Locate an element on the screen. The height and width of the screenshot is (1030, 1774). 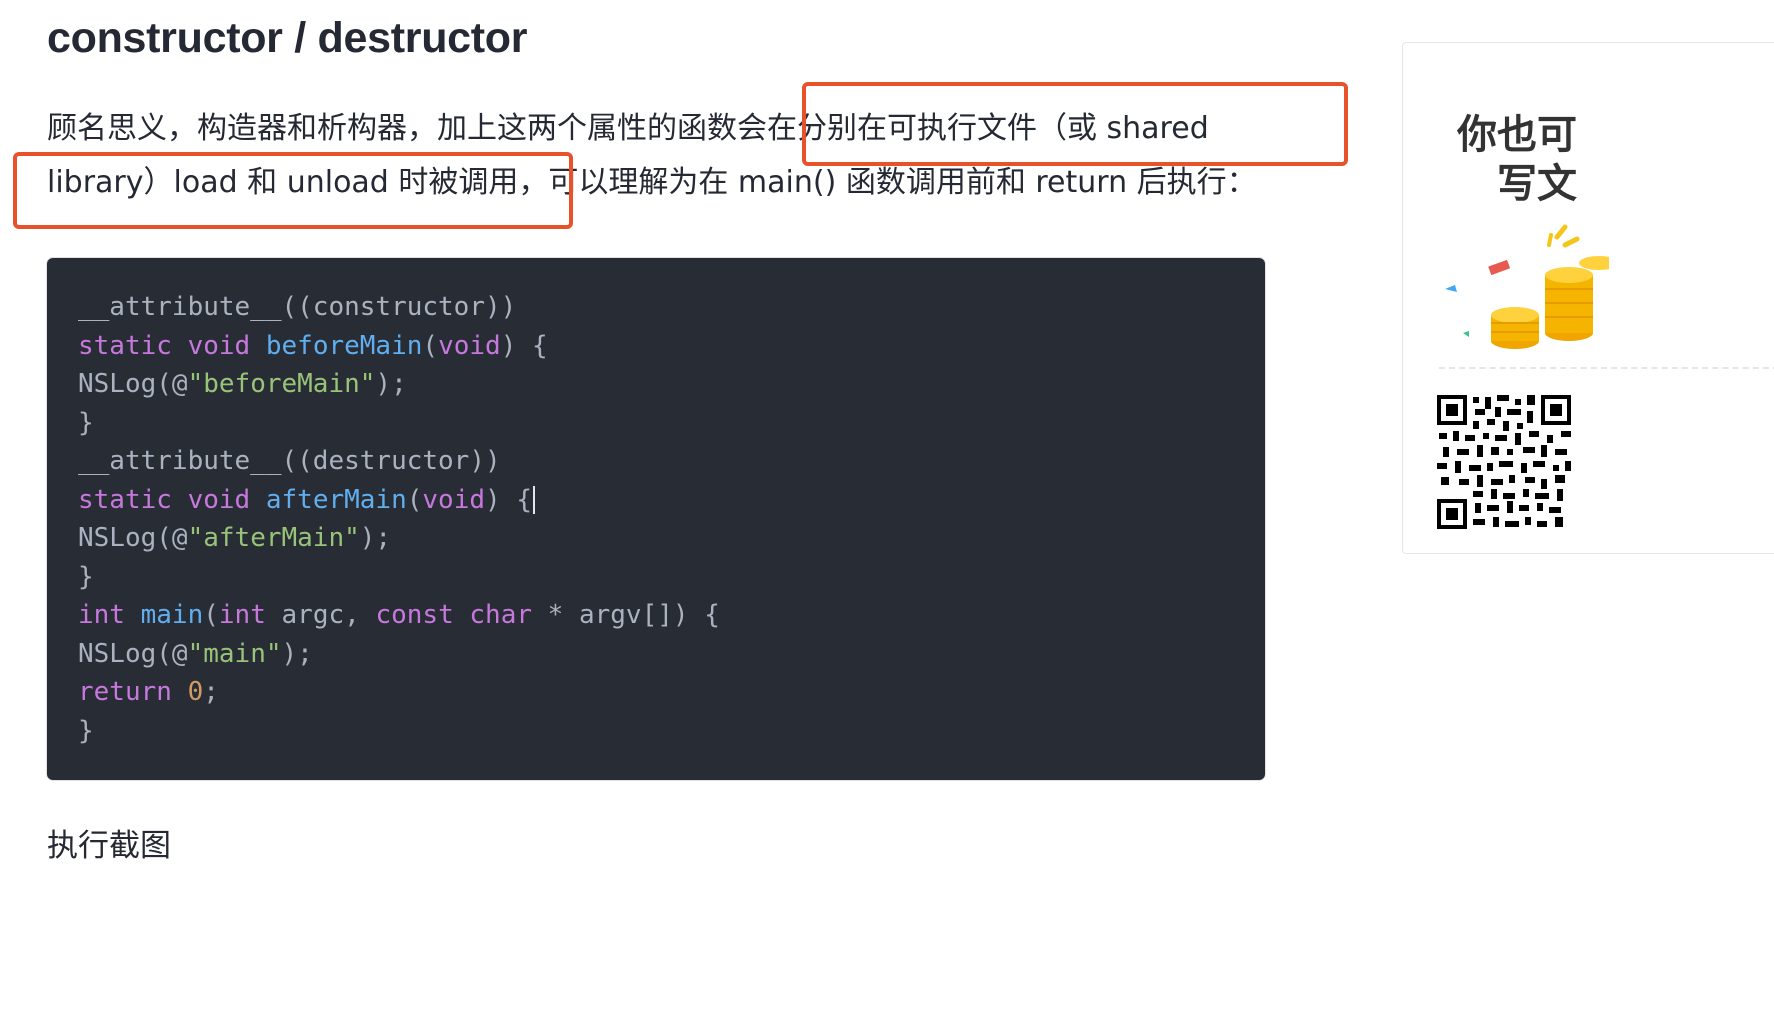
code-token-string: "main" is located at coordinates (234, 653).